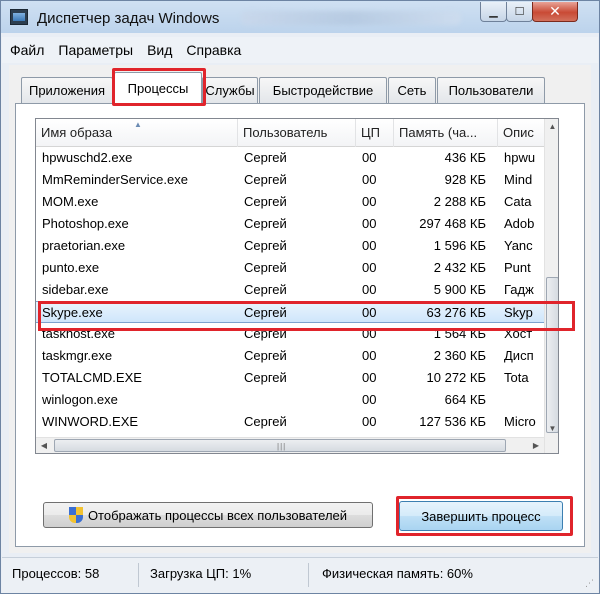 The height and width of the screenshot is (594, 600). Describe the element at coordinates (201, 573) in the screenshot. I see `status-cpu: Загрузка ЦП: 1%` at that location.